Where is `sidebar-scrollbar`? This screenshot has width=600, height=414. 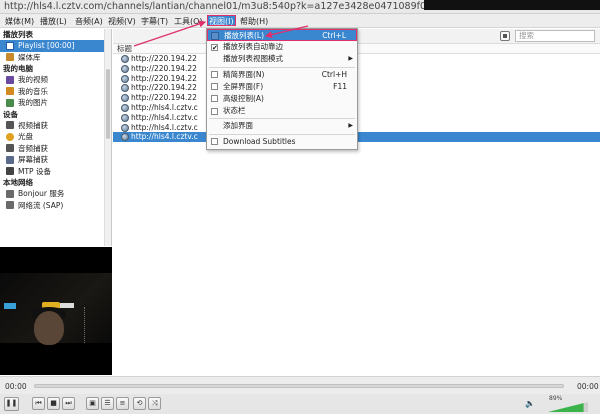
sidebar-scrollbar is located at coordinates (107, 137).